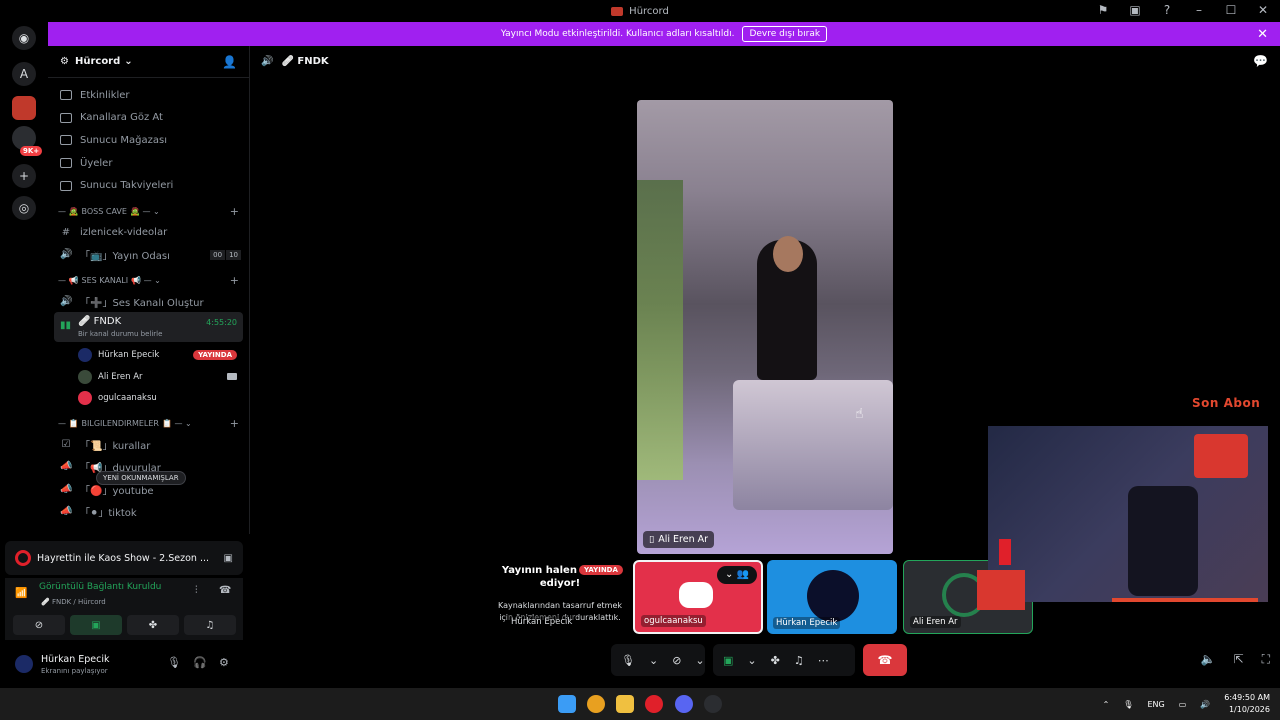 This screenshot has height=720, width=1280. What do you see at coordinates (148, 95) in the screenshot?
I see `menu-events: Etkinlikler` at bounding box center [148, 95].